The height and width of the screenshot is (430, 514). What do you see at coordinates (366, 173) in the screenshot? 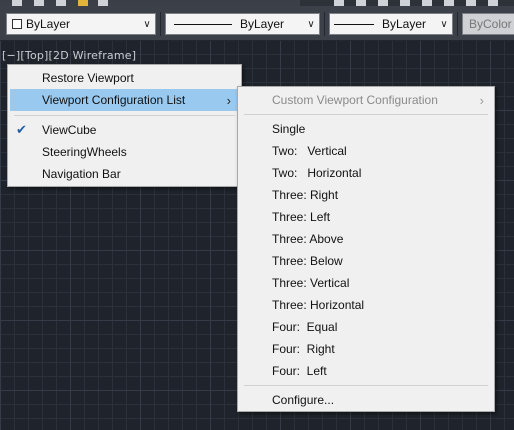
I see `menu-item-two-horizontal: Two: Horizontal` at bounding box center [366, 173].